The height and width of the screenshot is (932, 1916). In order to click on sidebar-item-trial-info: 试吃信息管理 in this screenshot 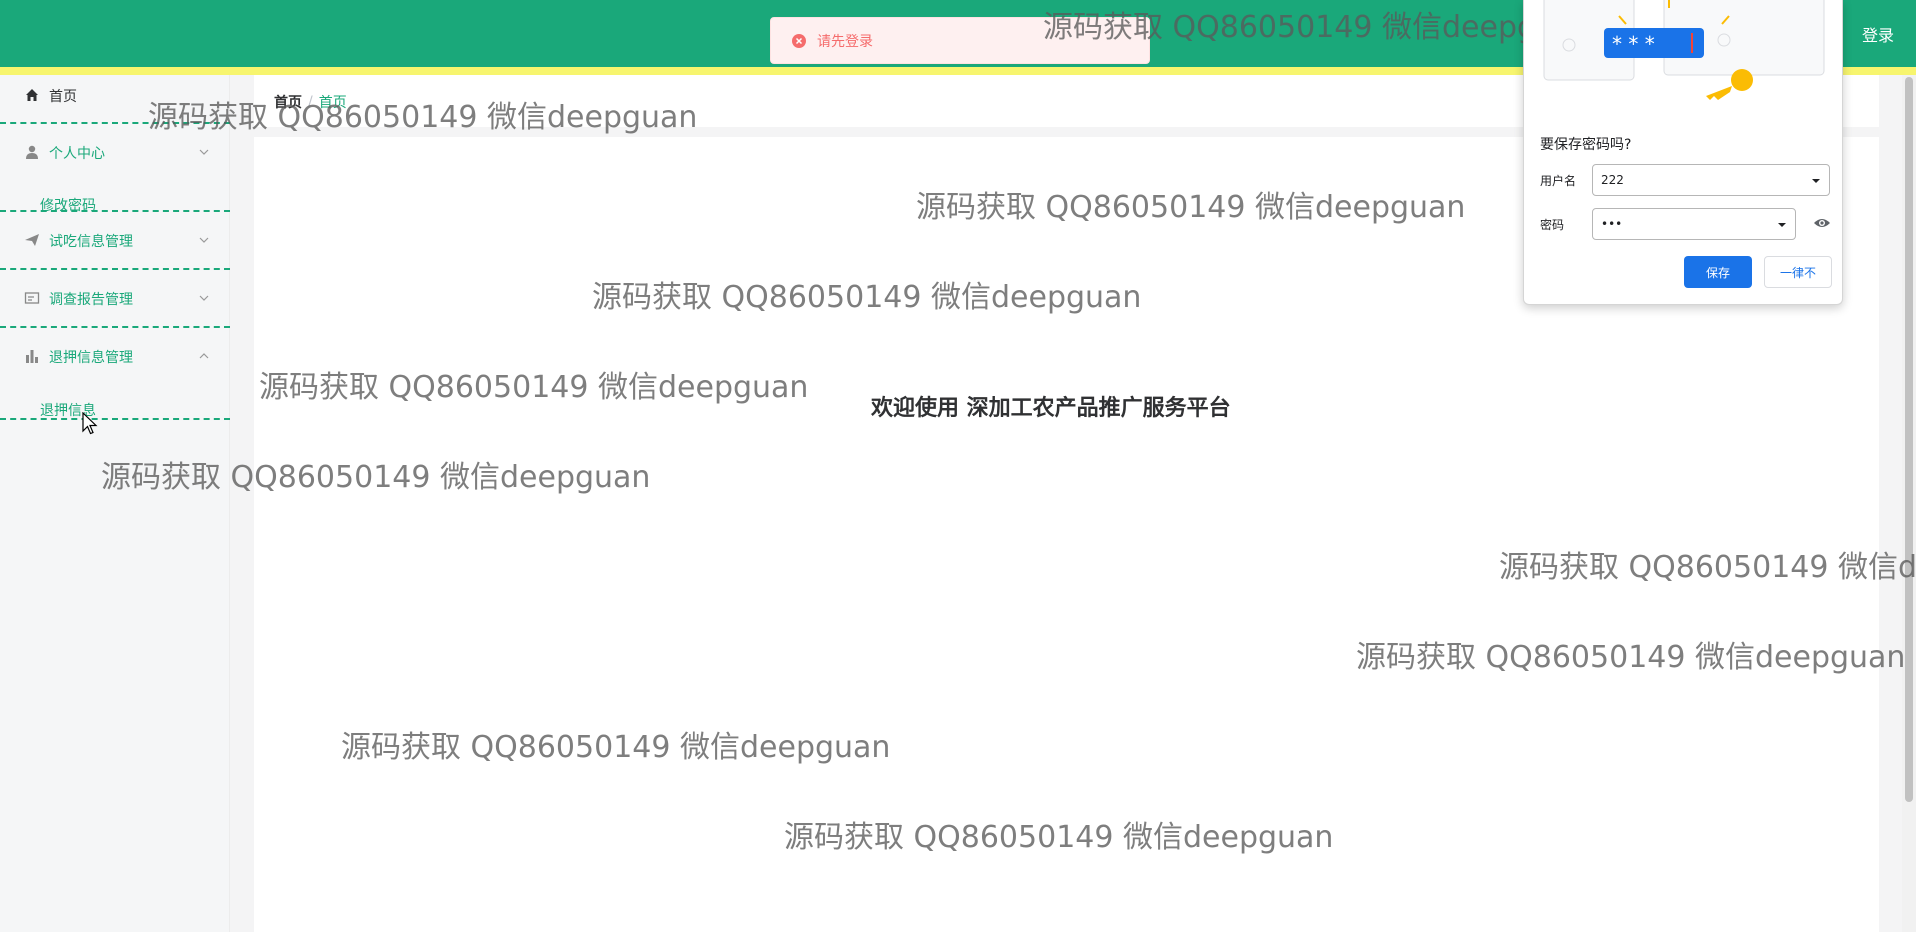, I will do `click(115, 240)`.